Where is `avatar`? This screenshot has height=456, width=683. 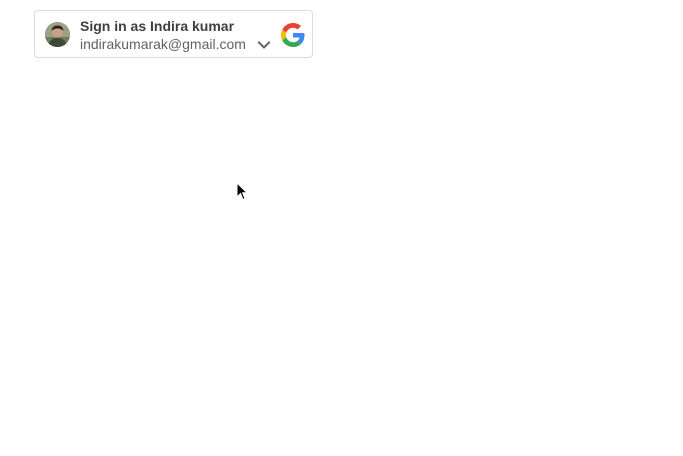
avatar is located at coordinates (57, 34).